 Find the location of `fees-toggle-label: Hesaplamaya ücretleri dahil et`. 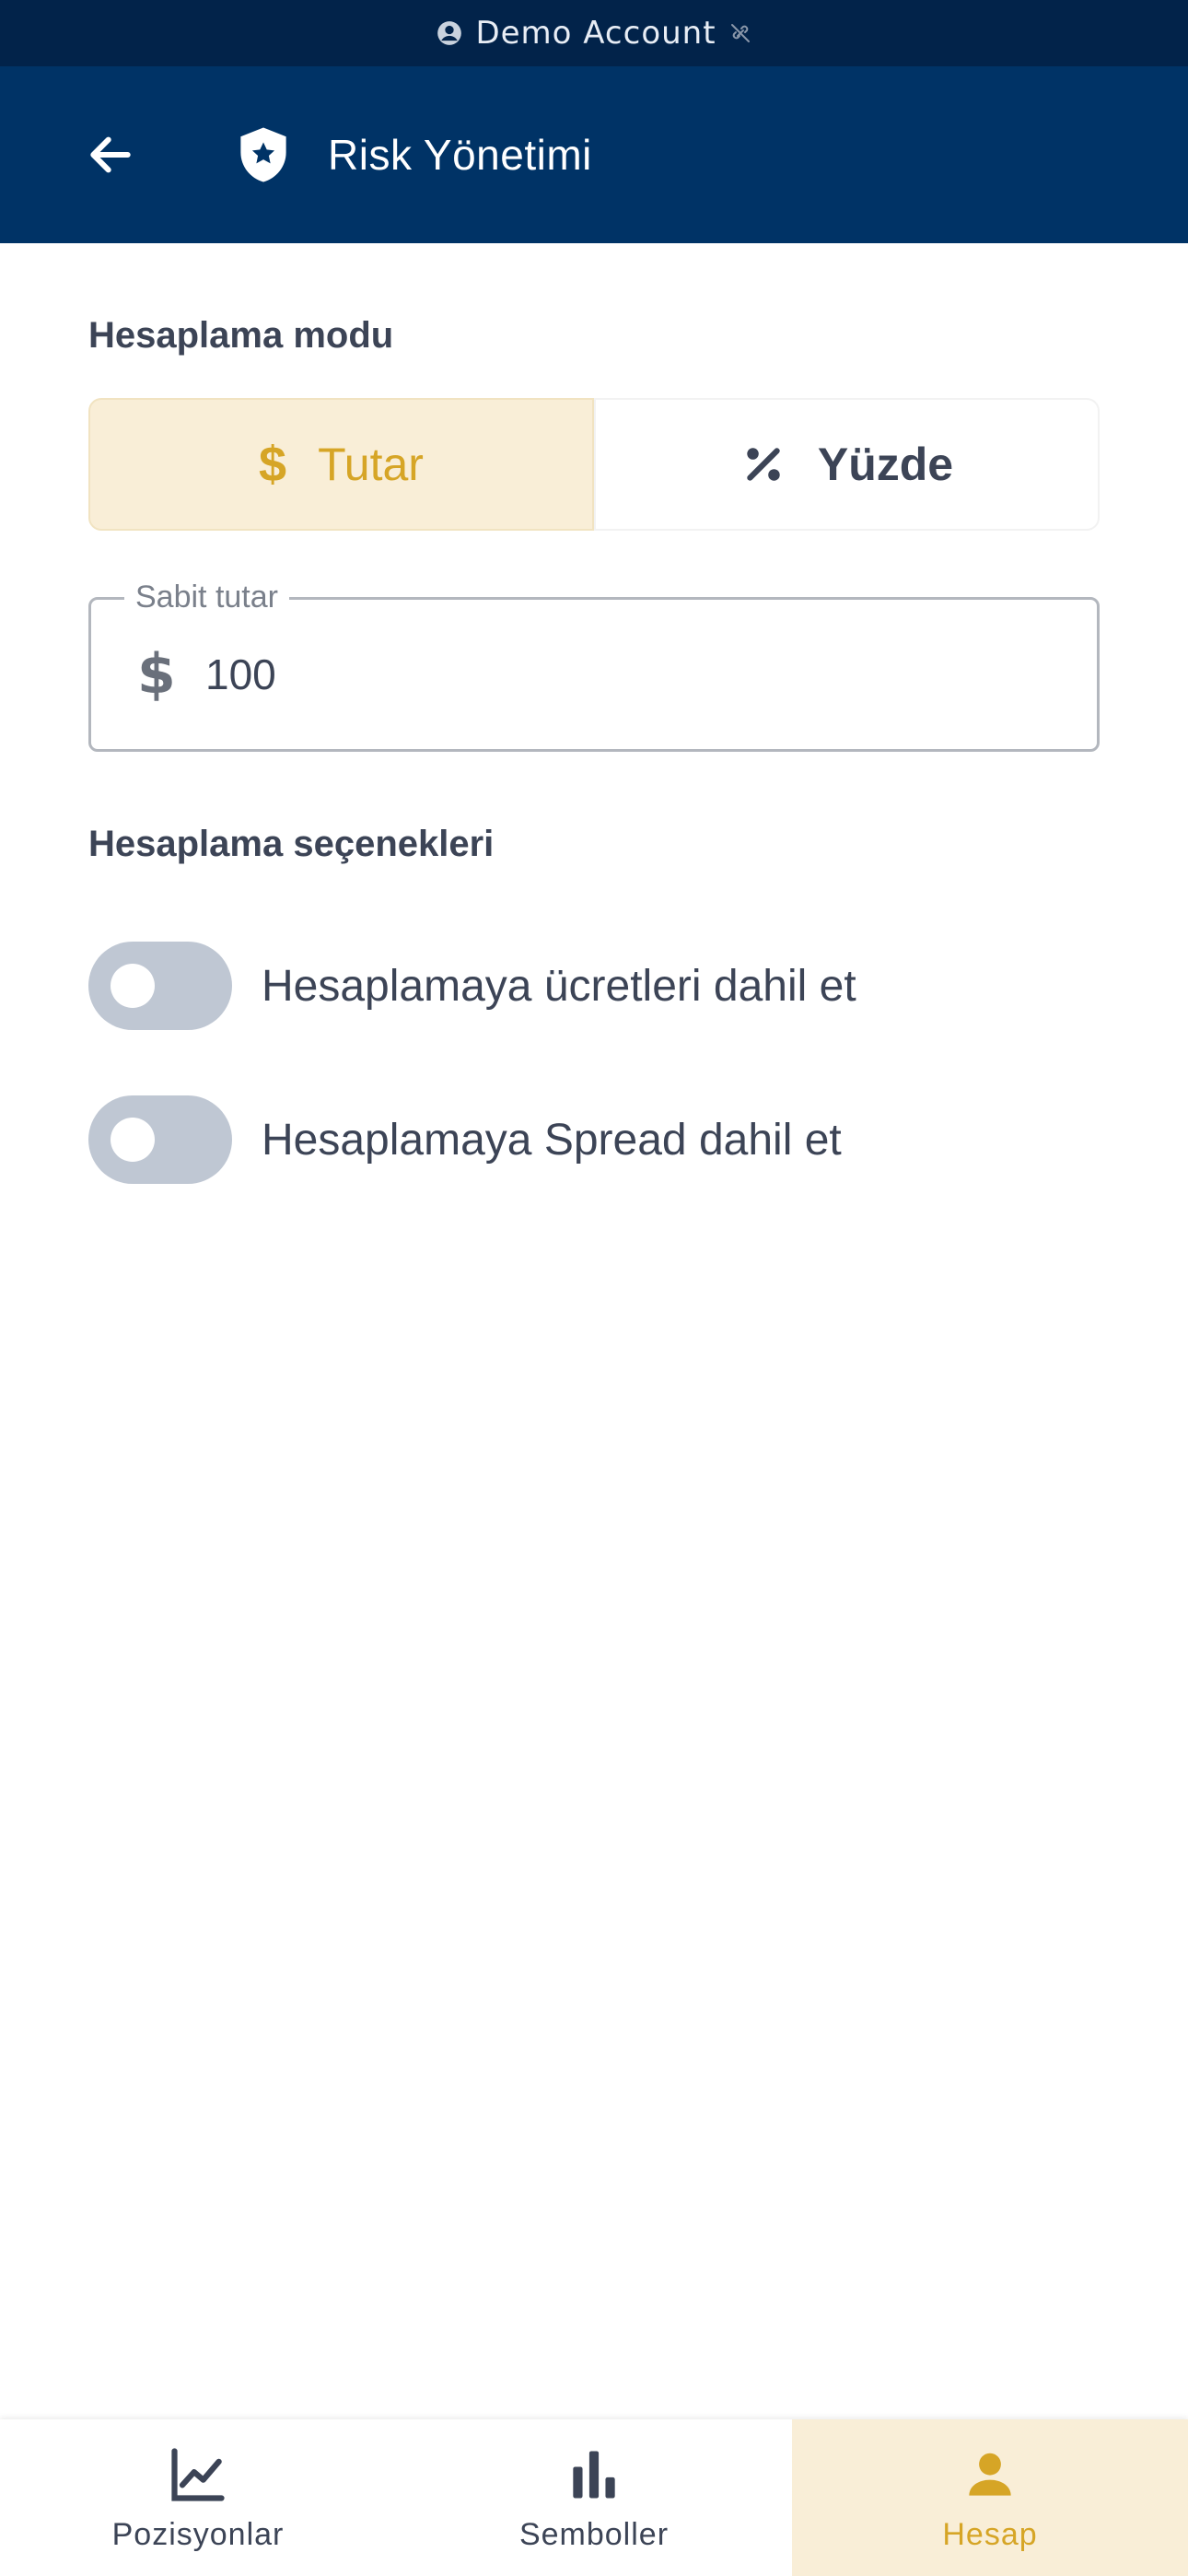

fees-toggle-label: Hesaplamaya ücretleri dahil et is located at coordinates (559, 986).